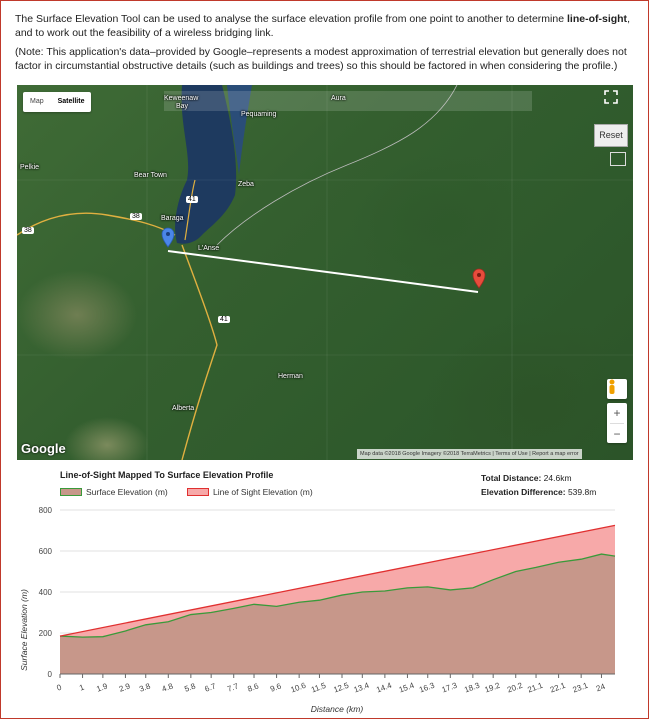 This screenshot has height=720, width=649. What do you see at coordinates (37, 102) in the screenshot?
I see `map-type-map-button: Map` at bounding box center [37, 102].